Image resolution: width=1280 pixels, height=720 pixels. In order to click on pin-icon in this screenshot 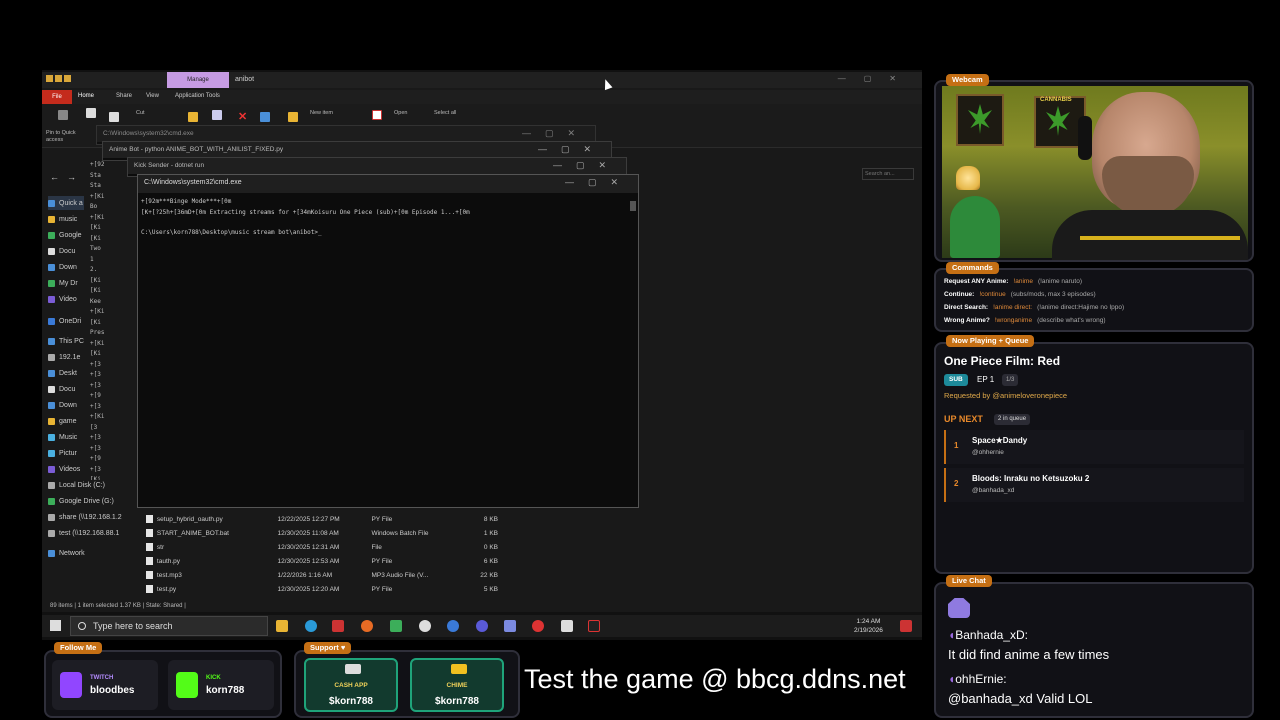, I will do `click(63, 115)`.